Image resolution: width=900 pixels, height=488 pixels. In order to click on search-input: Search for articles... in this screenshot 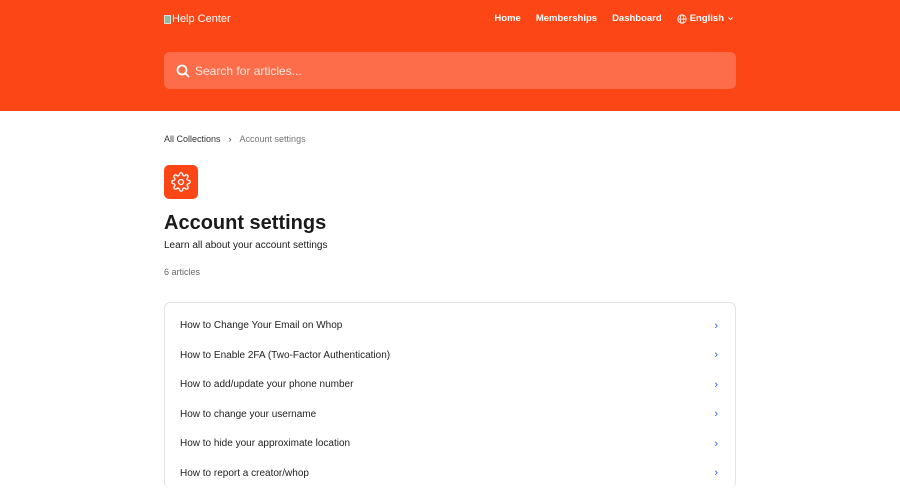, I will do `click(450, 70)`.